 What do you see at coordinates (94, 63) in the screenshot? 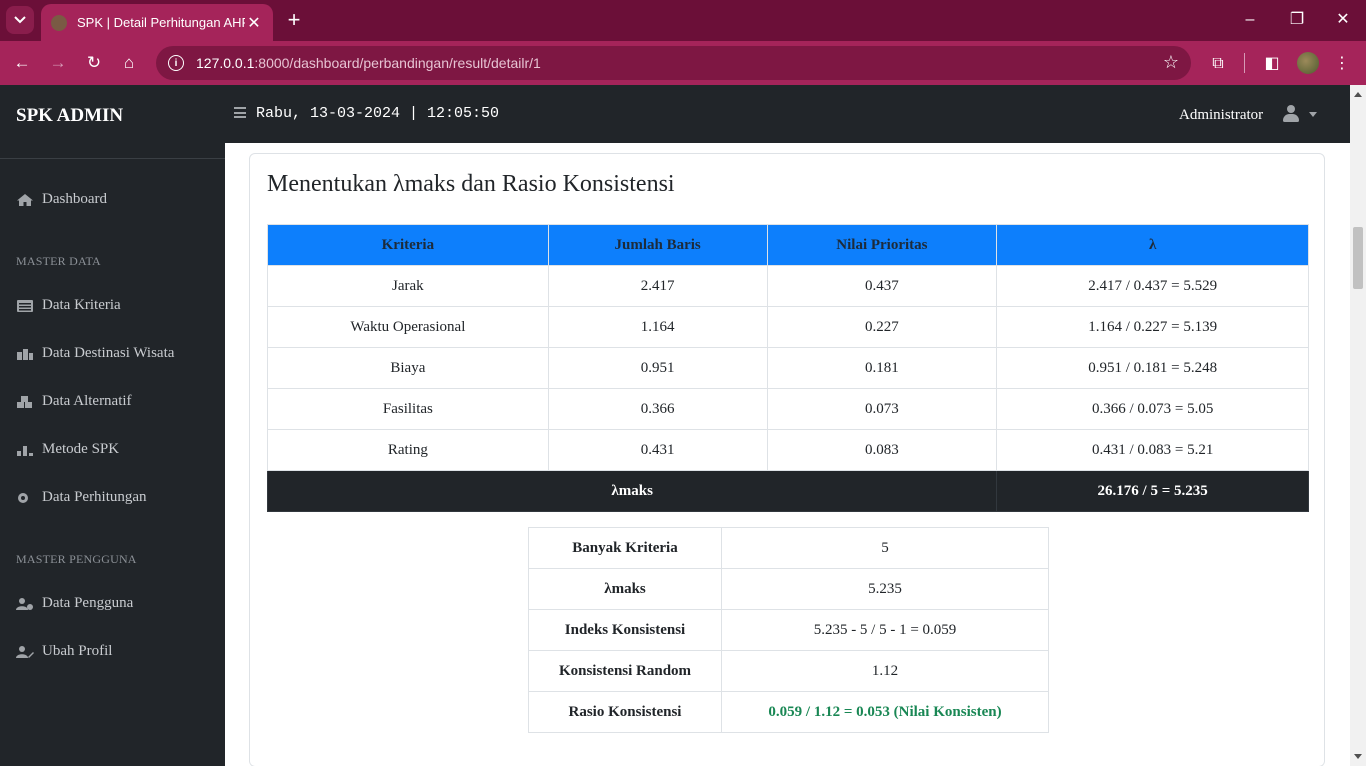
I see `reload-icon: ↻` at bounding box center [94, 63].